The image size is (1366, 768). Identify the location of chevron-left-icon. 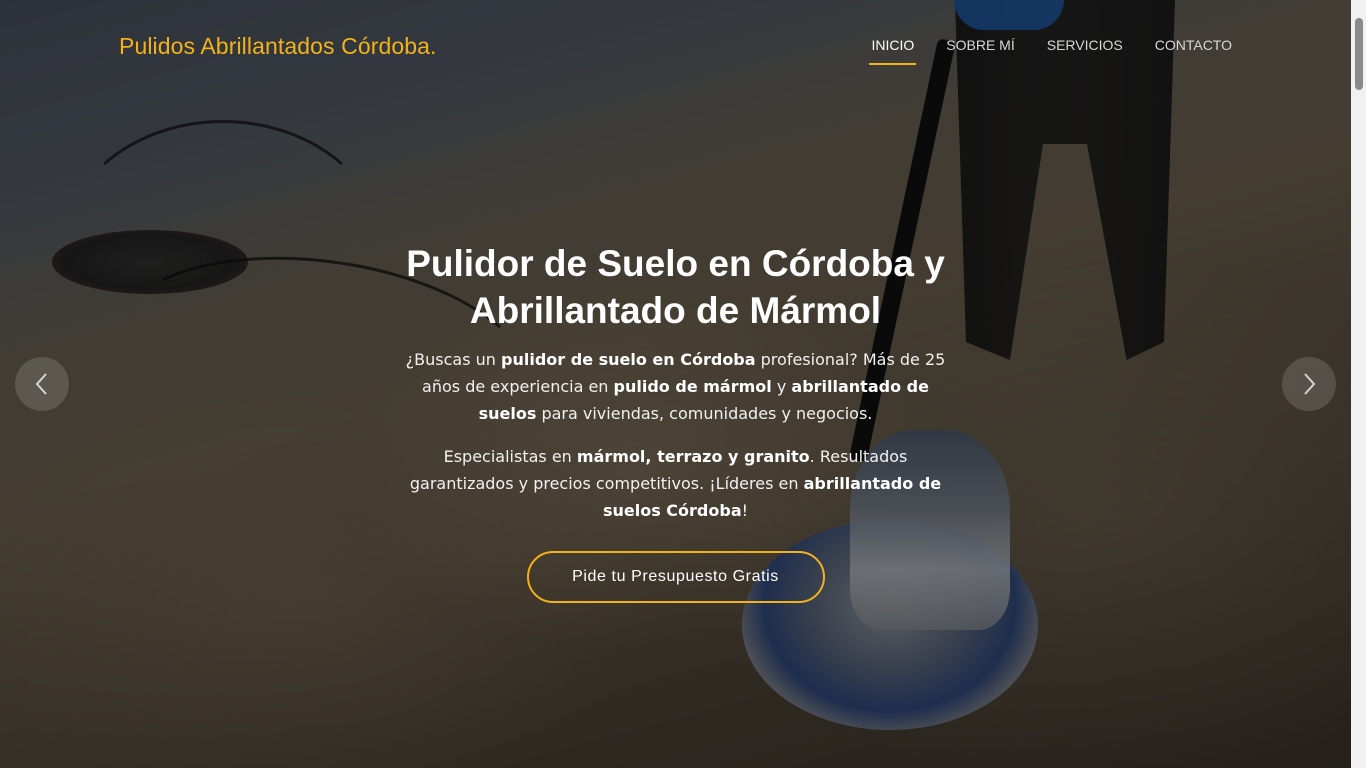
(41, 384).